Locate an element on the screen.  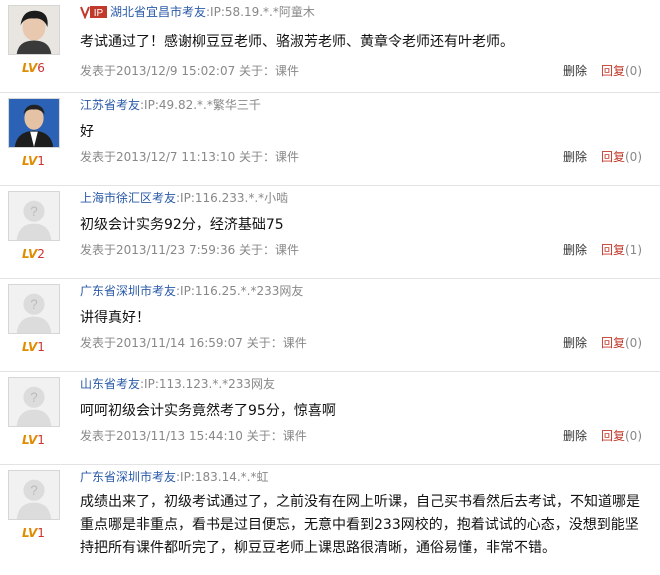
comment-text: 呵呵初级会计实务竟然考了95分，惊喜啊 is located at coordinates (208, 411).